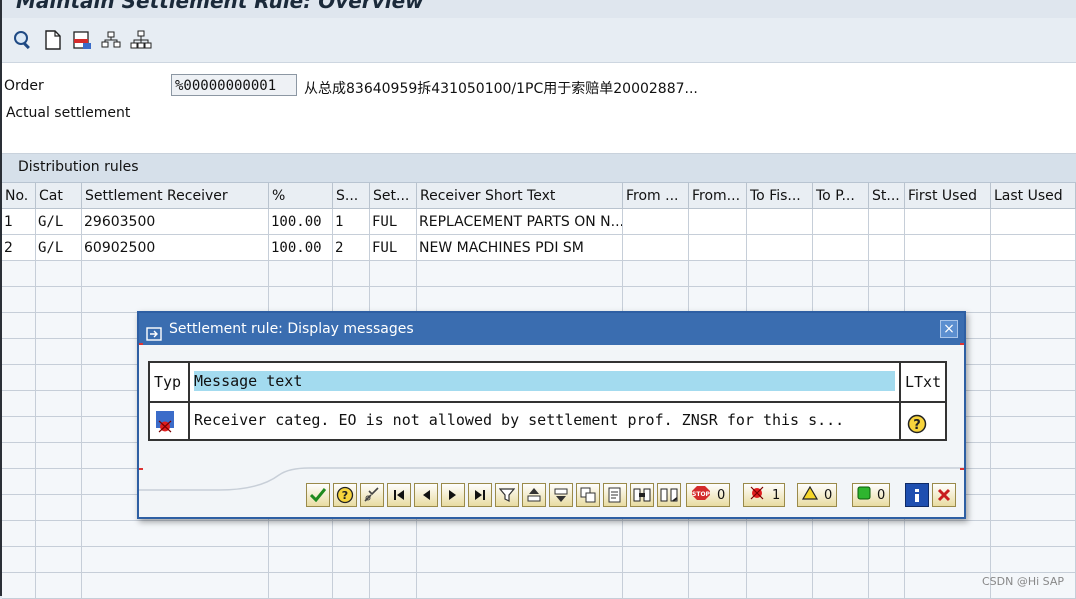  I want to click on col-header-settlement-receiver: Settlement Receiver, so click(175, 196).